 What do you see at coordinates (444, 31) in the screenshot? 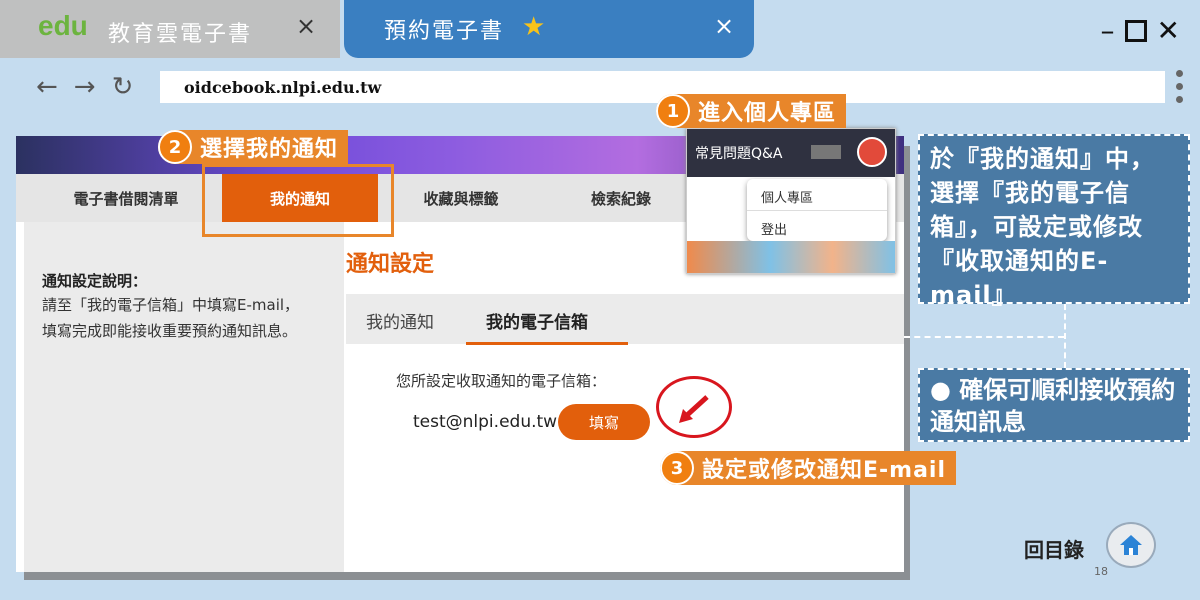
I see `tab2-title: 預約電子書` at bounding box center [444, 31].